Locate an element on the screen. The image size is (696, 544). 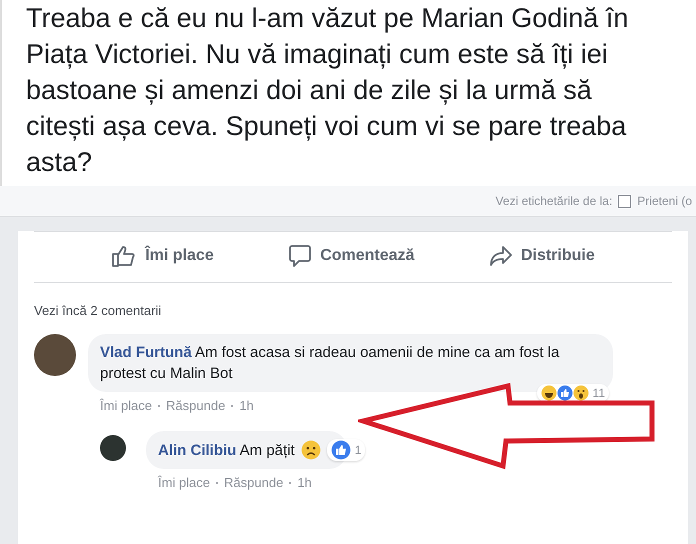
sad-face-icon is located at coordinates (310, 450).